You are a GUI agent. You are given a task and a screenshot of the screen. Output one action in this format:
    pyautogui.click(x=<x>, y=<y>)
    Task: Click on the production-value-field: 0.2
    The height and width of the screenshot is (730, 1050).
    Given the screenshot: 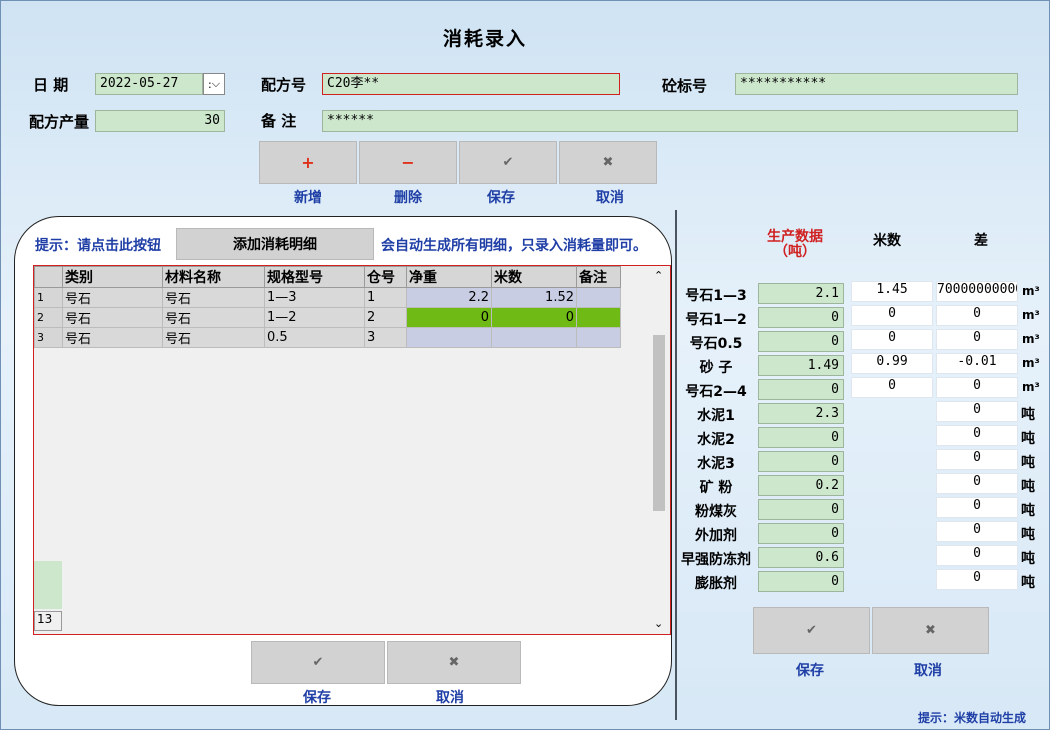 What is the action you would take?
    pyautogui.click(x=801, y=485)
    